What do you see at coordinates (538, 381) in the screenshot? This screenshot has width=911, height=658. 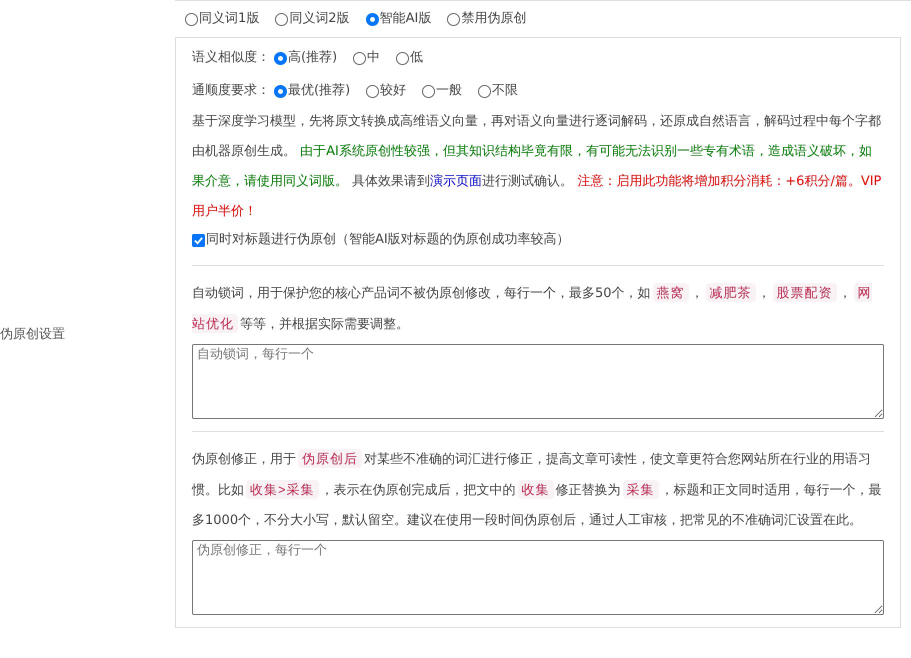 I see `lock-words-field: 自动锁词，每行一个` at bounding box center [538, 381].